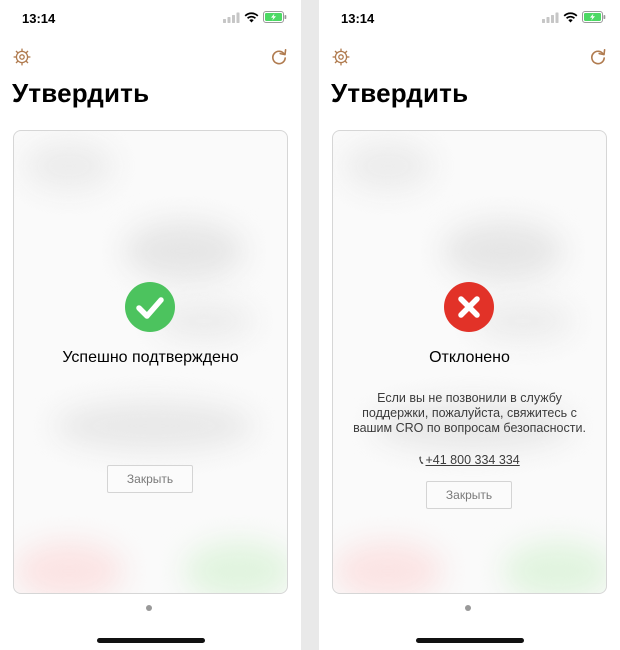 This screenshot has height=650, width=620. I want to click on result-status-text: Отклонено, so click(469, 357).